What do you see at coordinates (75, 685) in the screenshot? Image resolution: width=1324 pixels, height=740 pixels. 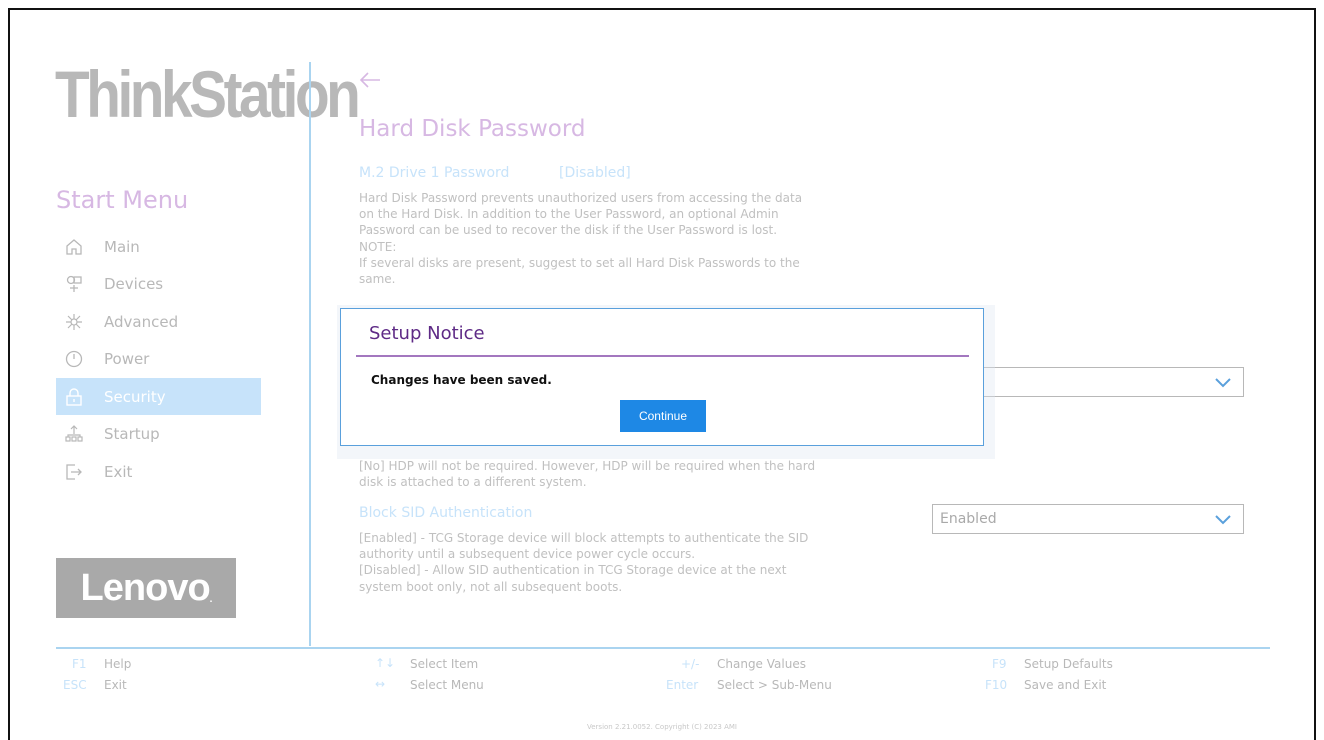 I see `key-esc: ESC` at bounding box center [75, 685].